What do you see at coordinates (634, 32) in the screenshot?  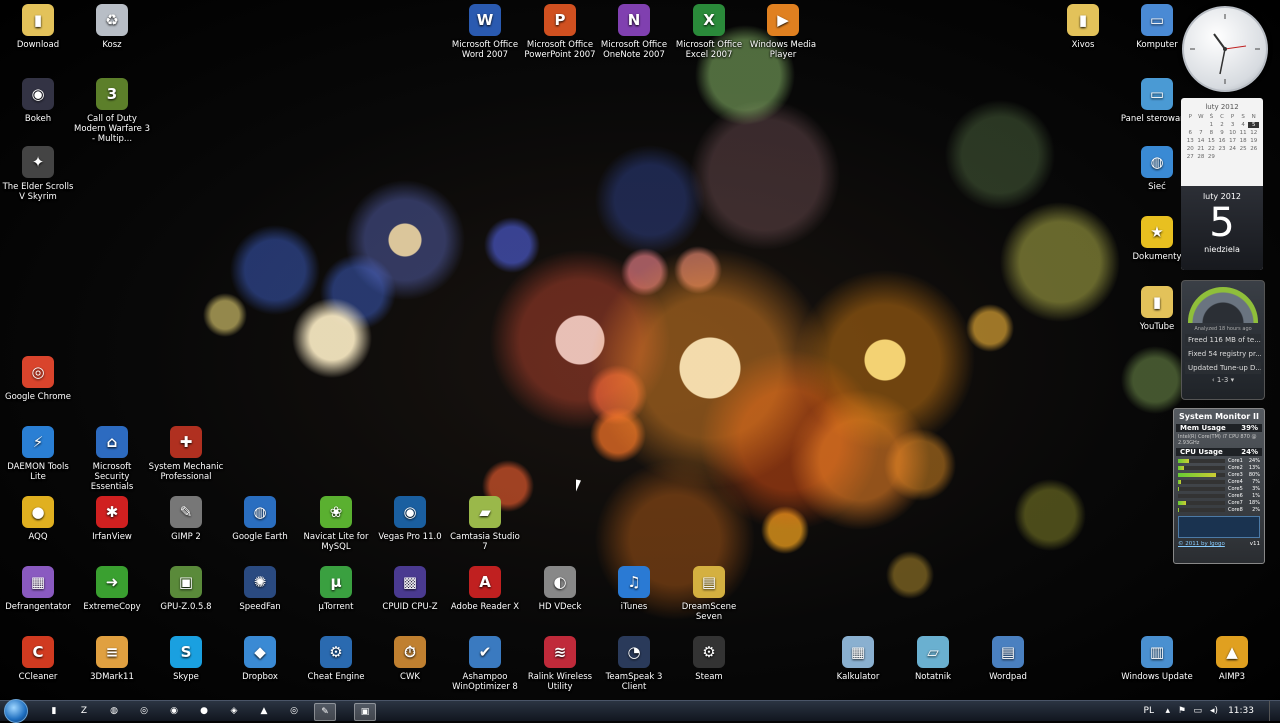 I see `desktop-icon-onenote: NMicrosoft Office OneNote 2007` at bounding box center [634, 32].